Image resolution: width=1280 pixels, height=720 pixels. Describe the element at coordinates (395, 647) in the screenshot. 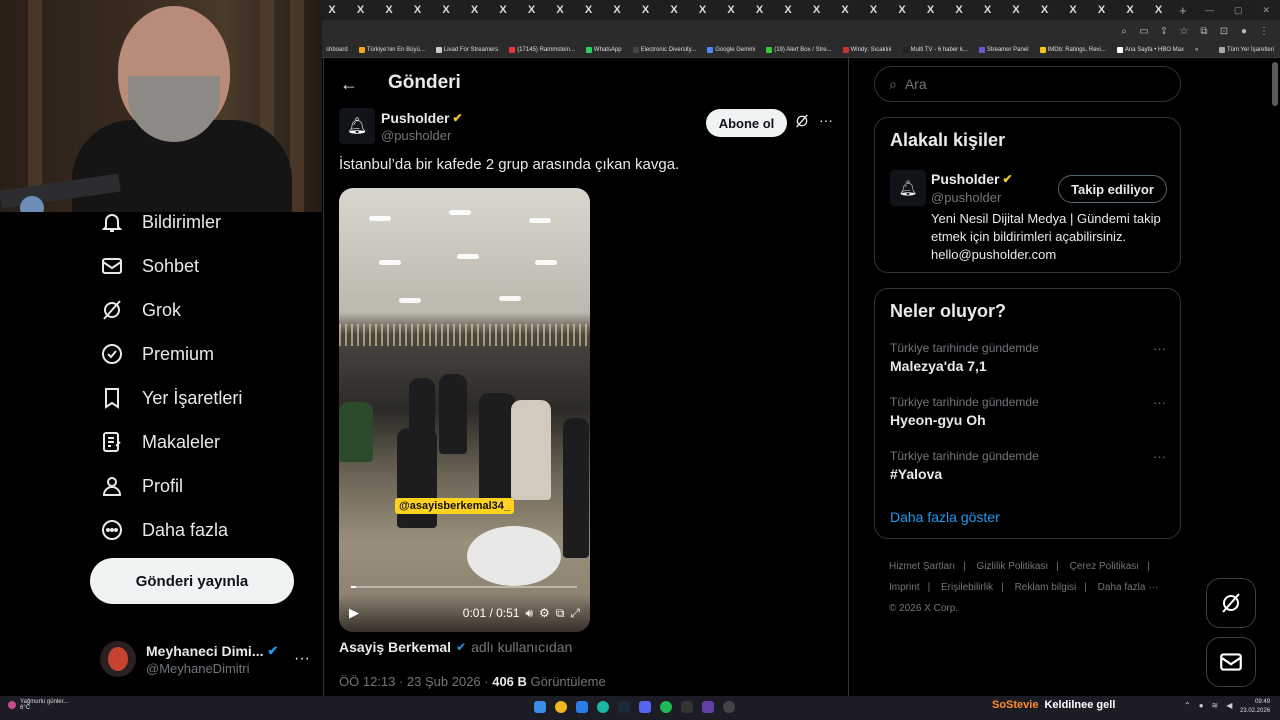

I see `credit-name: Asayiş Berkemal` at that location.